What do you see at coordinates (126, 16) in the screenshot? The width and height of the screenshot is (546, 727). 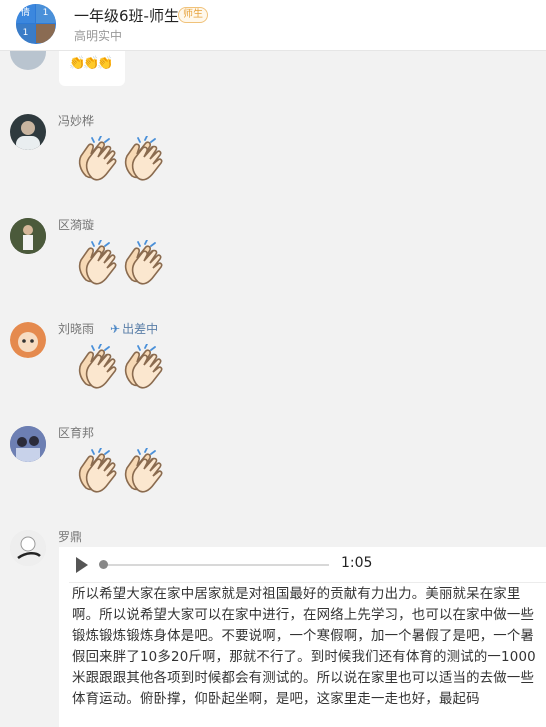 I see `group-title: 一年级6班-师生` at bounding box center [126, 16].